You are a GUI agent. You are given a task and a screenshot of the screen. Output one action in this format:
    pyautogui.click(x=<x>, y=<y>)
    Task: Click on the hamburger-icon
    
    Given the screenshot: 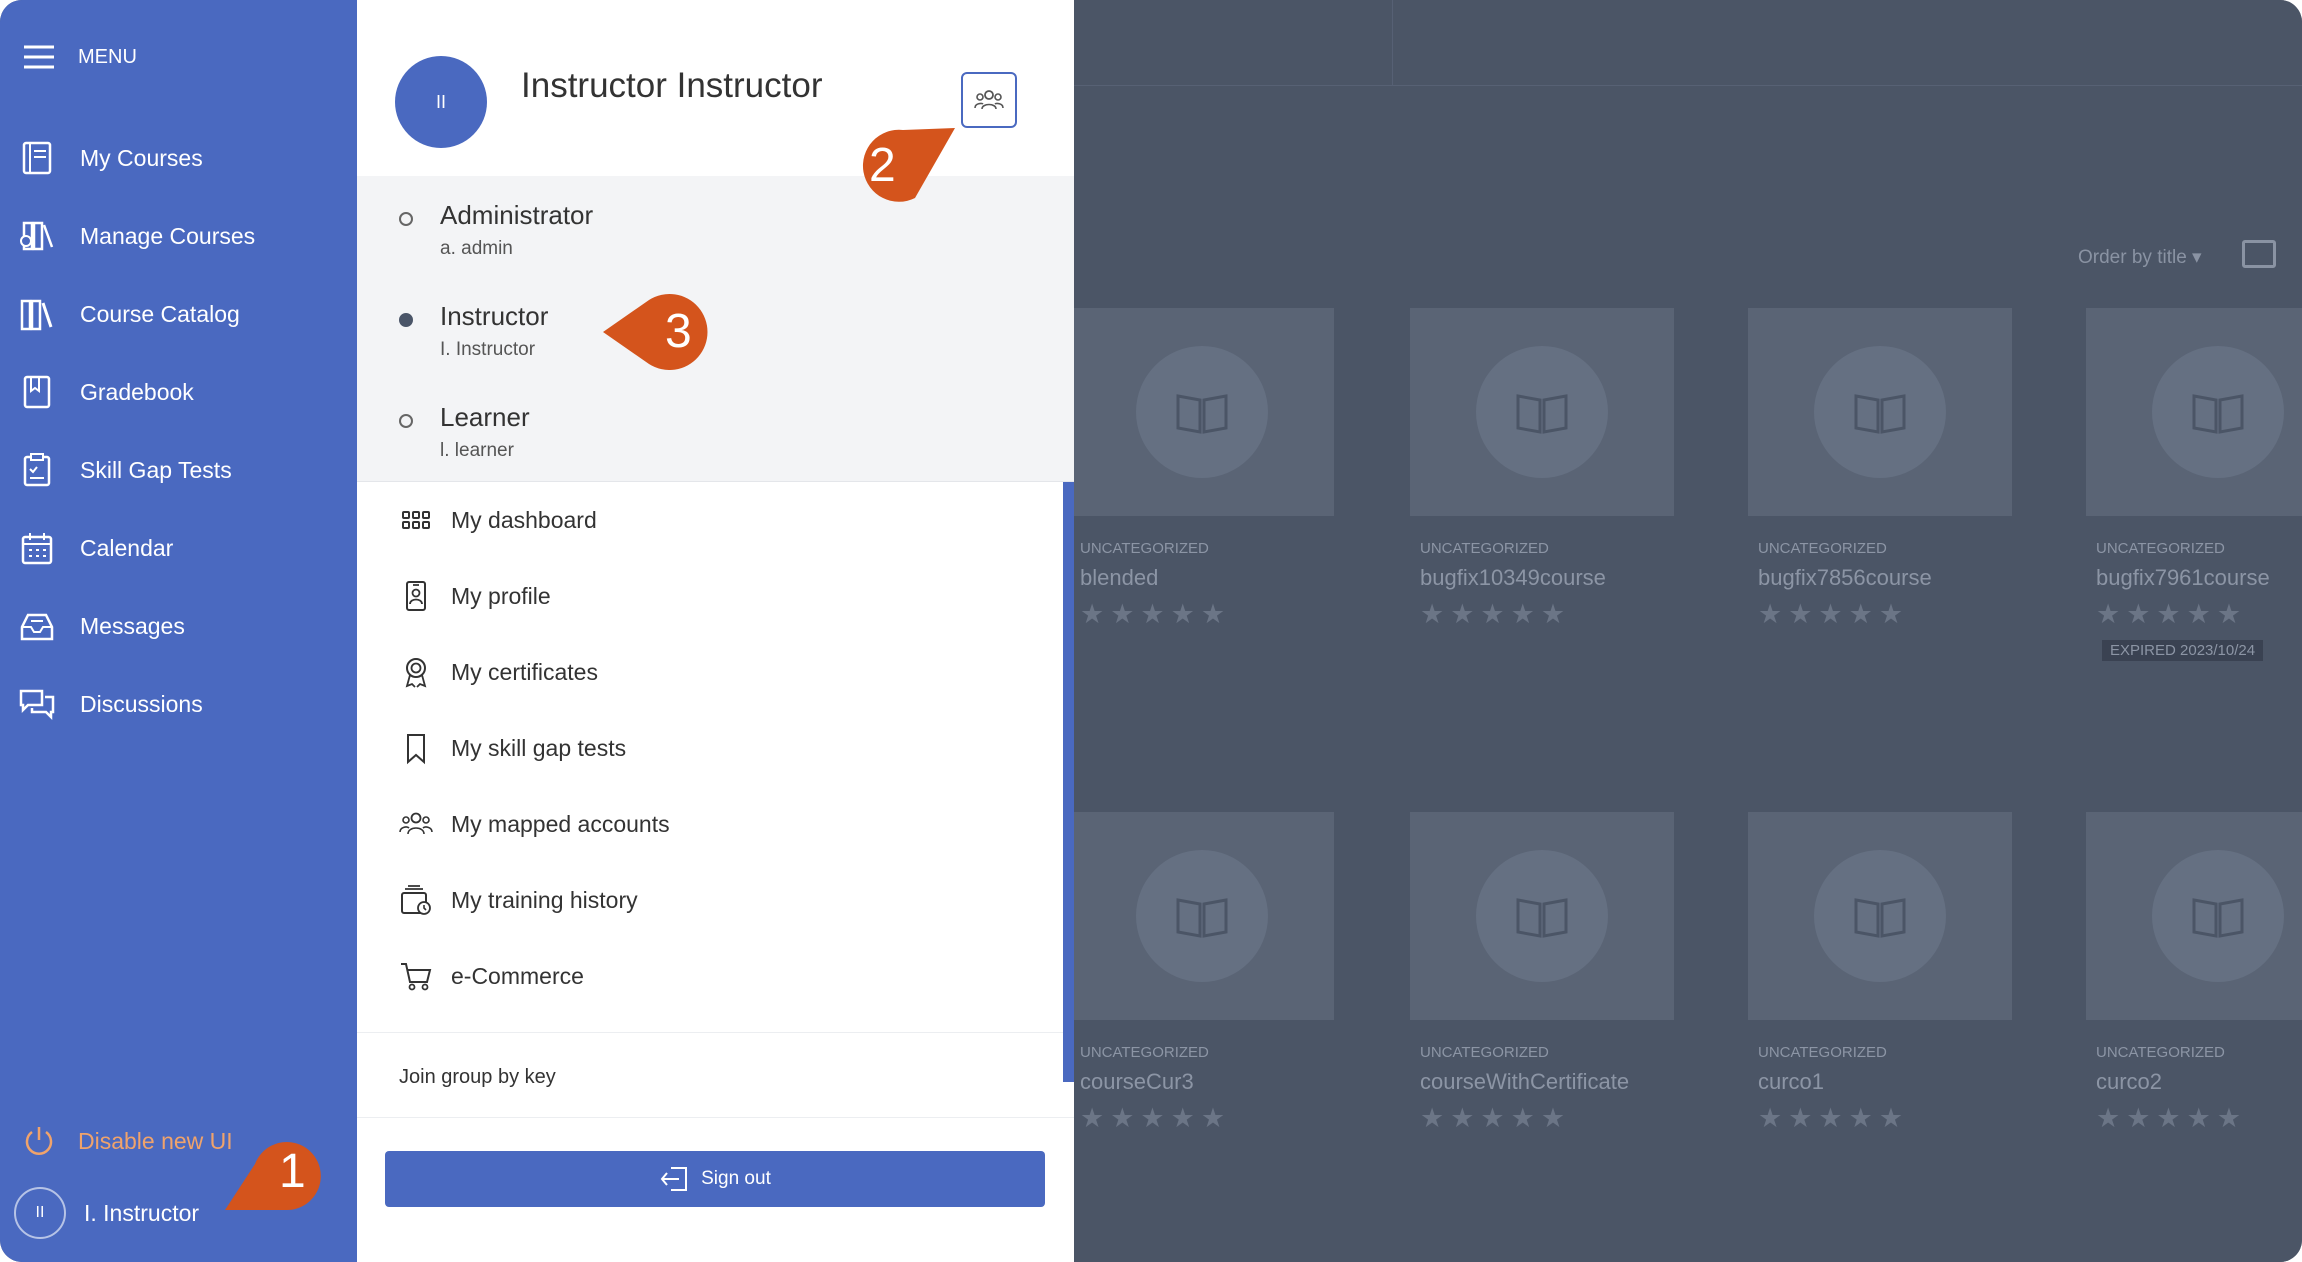 What is the action you would take?
    pyautogui.click(x=39, y=57)
    